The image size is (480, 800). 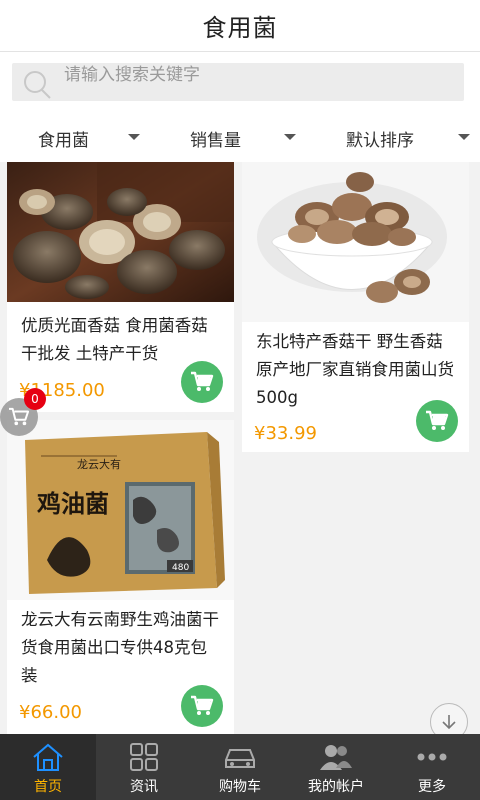 I want to click on car-icon, so click(x=240, y=758).